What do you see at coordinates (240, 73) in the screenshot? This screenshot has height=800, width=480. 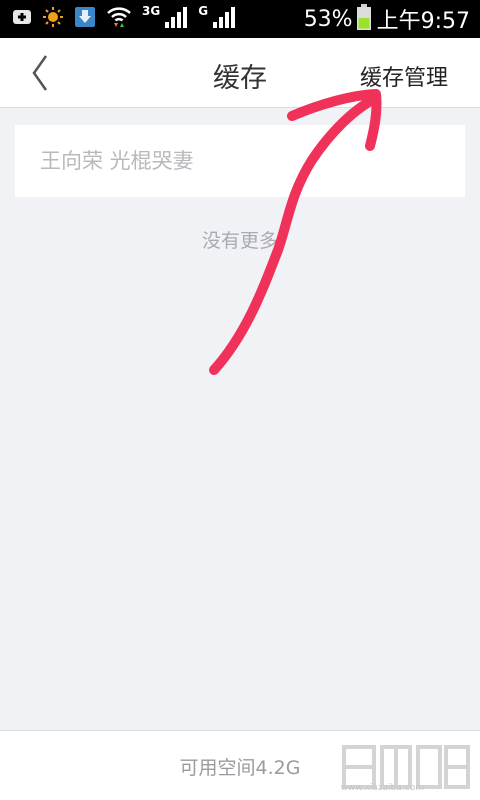 I see `top-nav-bar: 缓存 缓存管理` at bounding box center [240, 73].